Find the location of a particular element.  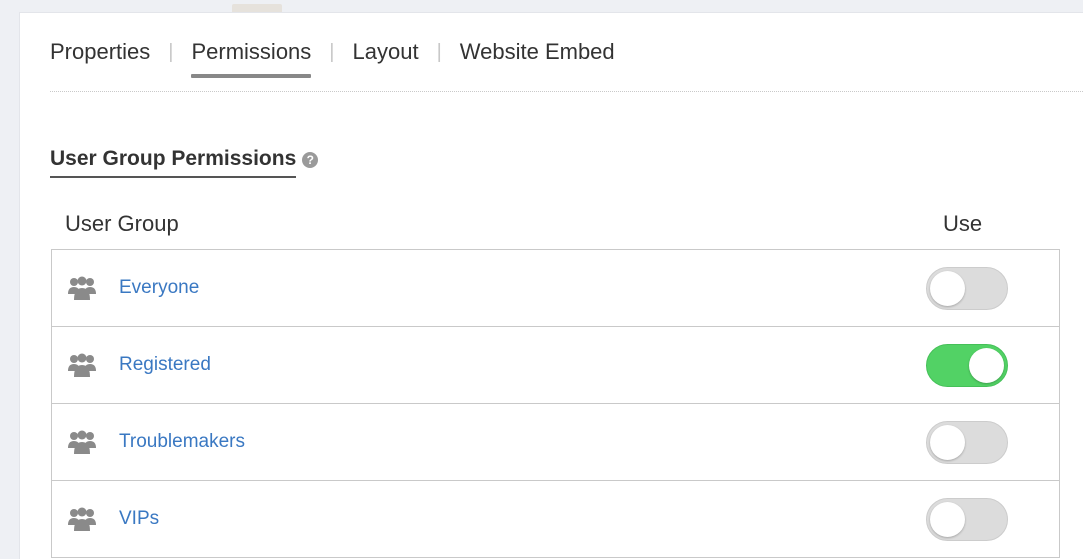

table-row: Registered is located at coordinates (555, 364).